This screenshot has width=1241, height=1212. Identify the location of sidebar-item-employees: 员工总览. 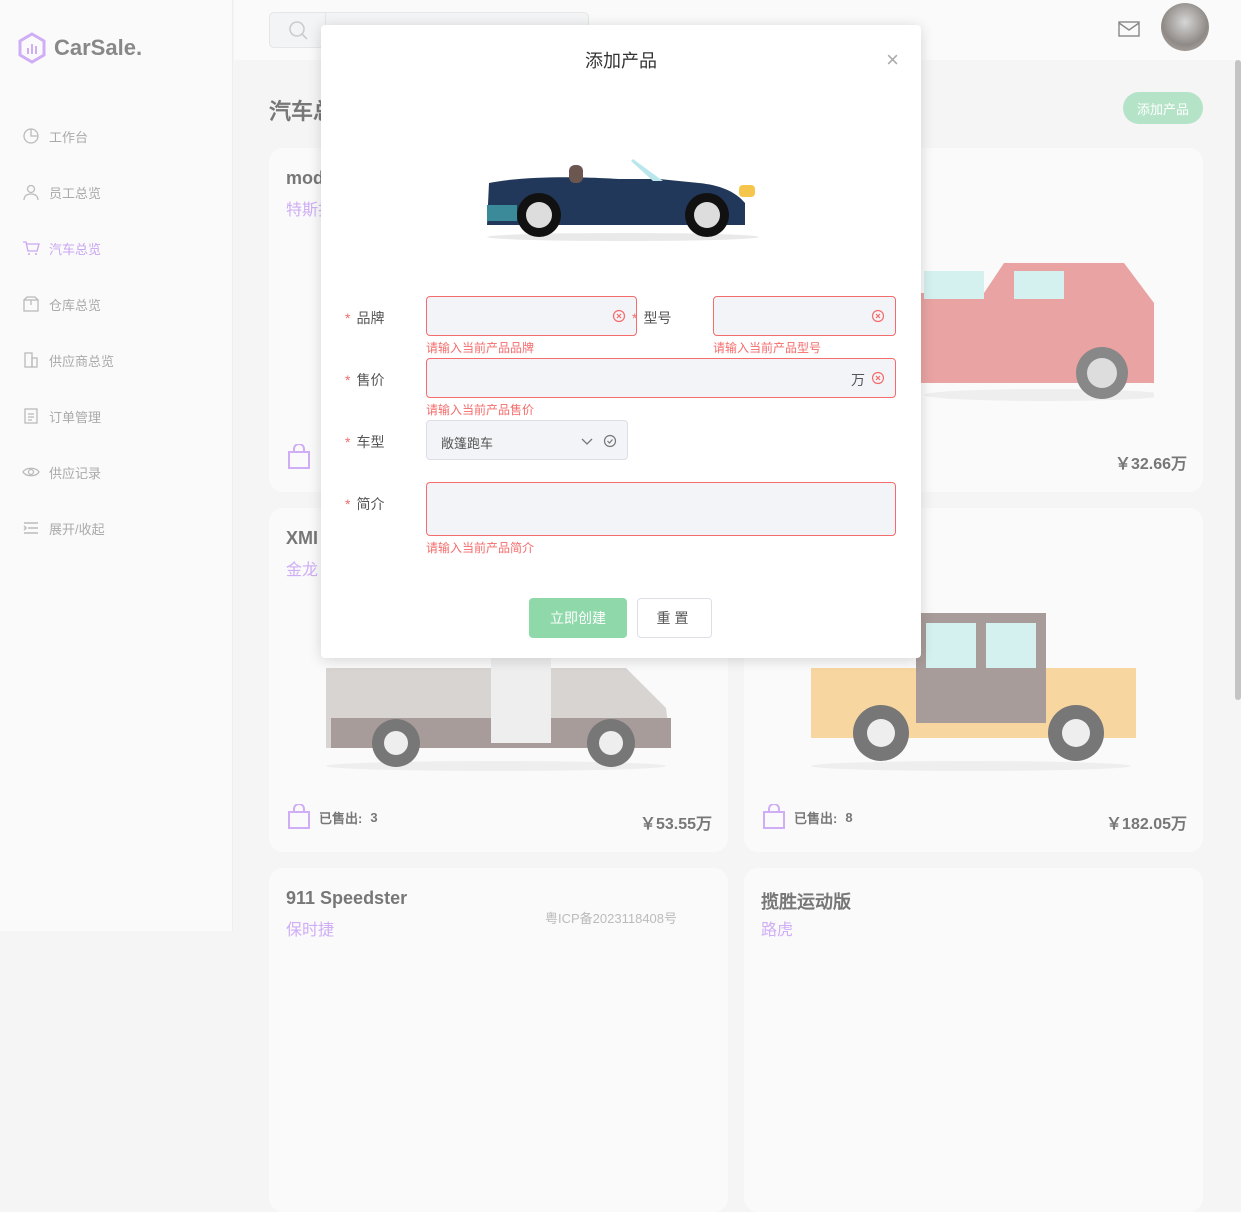
(68, 192).